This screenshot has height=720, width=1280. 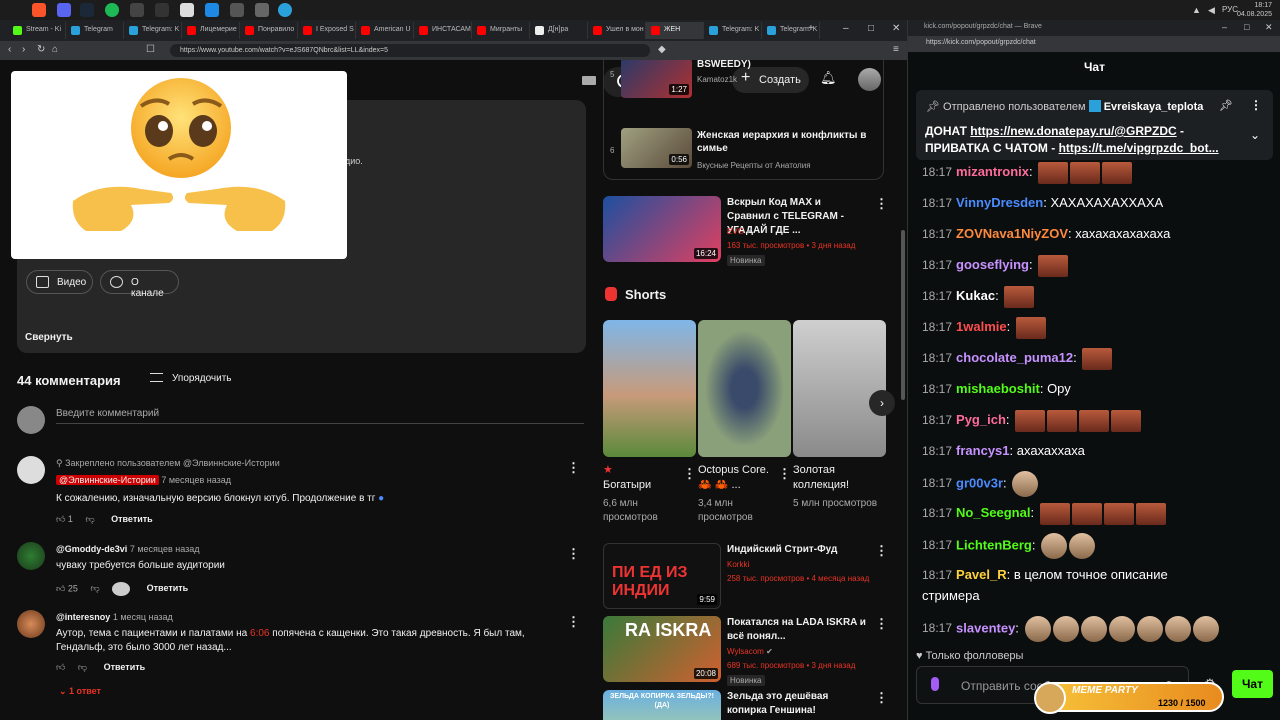 I want to click on chat-message: 18:17 mishaeboshit: Ору, so click(x=996, y=389).